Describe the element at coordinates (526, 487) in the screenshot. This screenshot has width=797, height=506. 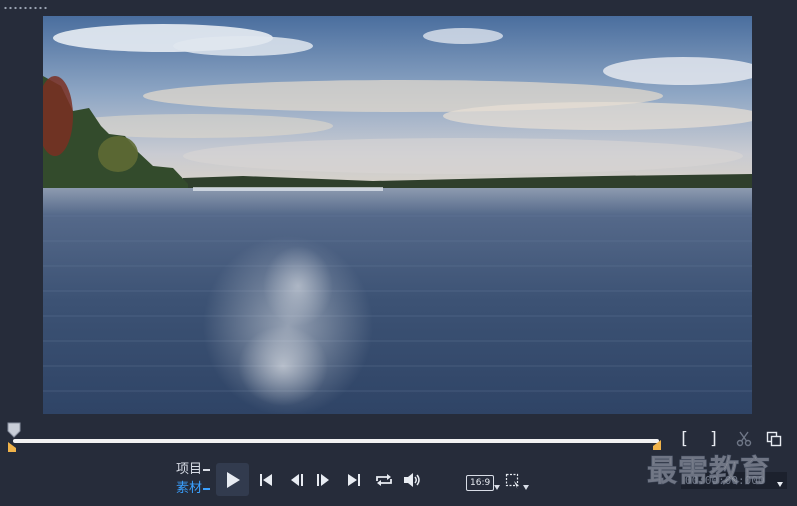
I see `crop-dropdown-icon` at that location.